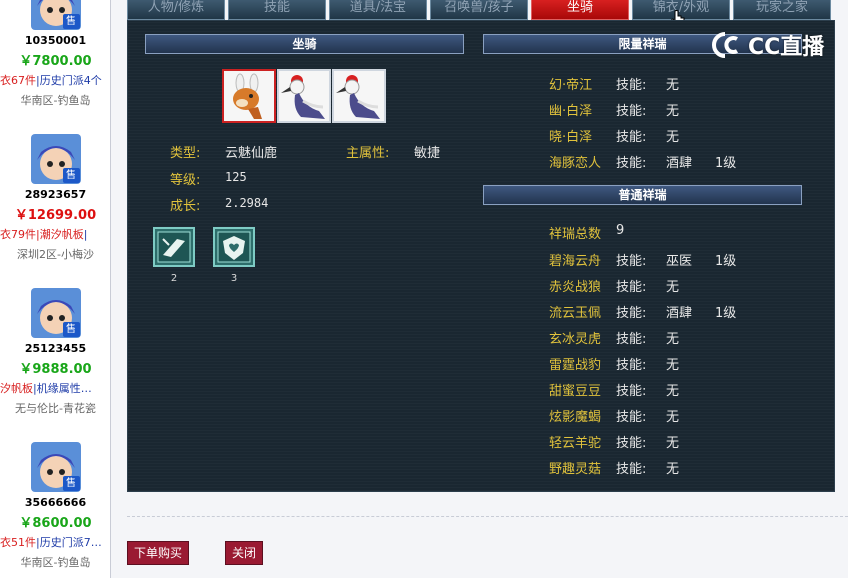  Describe the element at coordinates (55, 54) in the screenshot. I see `listing-item: 售 10350001 ￥7800.00 衣67件|历史门派4个 华南区-钓鱼岛` at that location.